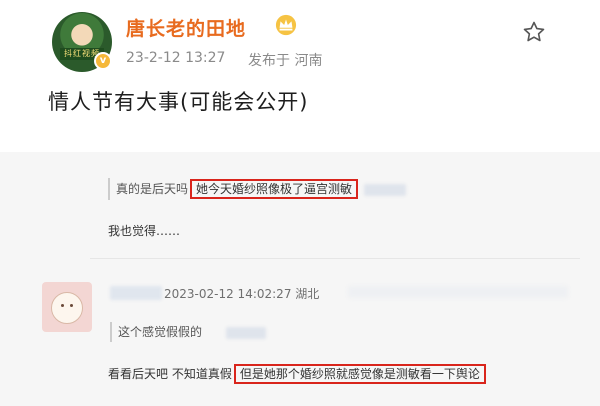  Describe the element at coordinates (242, 294) in the screenshot. I see `comment-meta: 2023-02-12 14:02:27 湖北` at that location.